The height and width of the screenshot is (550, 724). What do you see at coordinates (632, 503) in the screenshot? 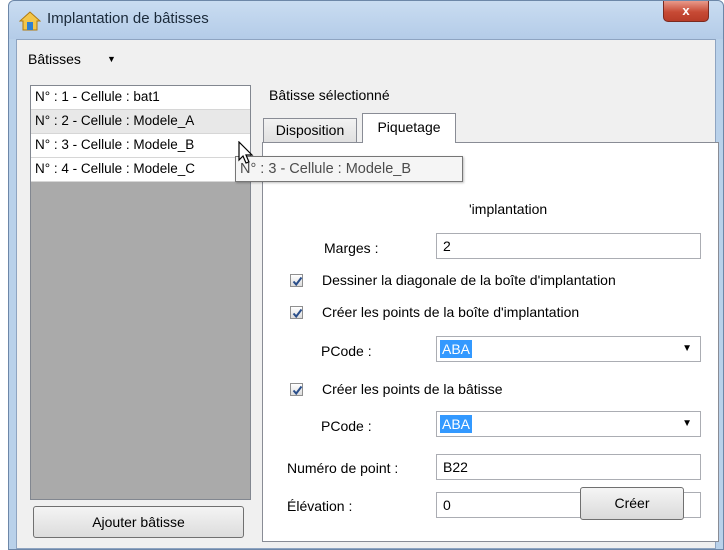
I see `creer-button: Créer` at bounding box center [632, 503].